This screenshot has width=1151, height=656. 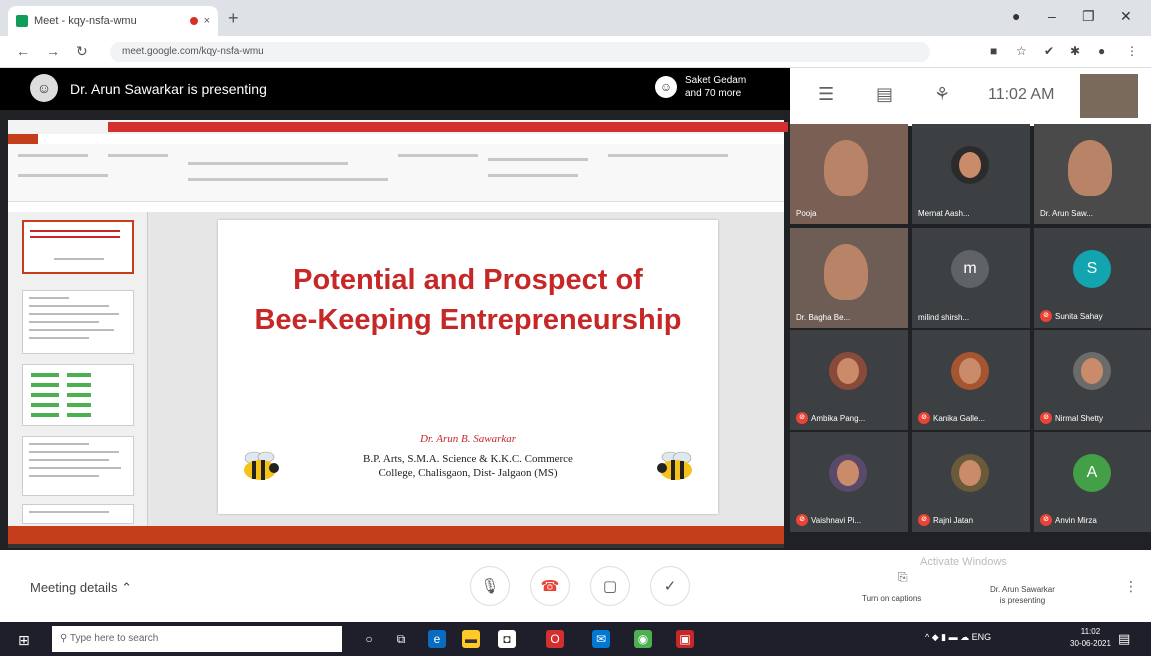 What do you see at coordinates (666, 87) in the screenshot?
I see `viewer-avatar-icon: ☺` at bounding box center [666, 87].